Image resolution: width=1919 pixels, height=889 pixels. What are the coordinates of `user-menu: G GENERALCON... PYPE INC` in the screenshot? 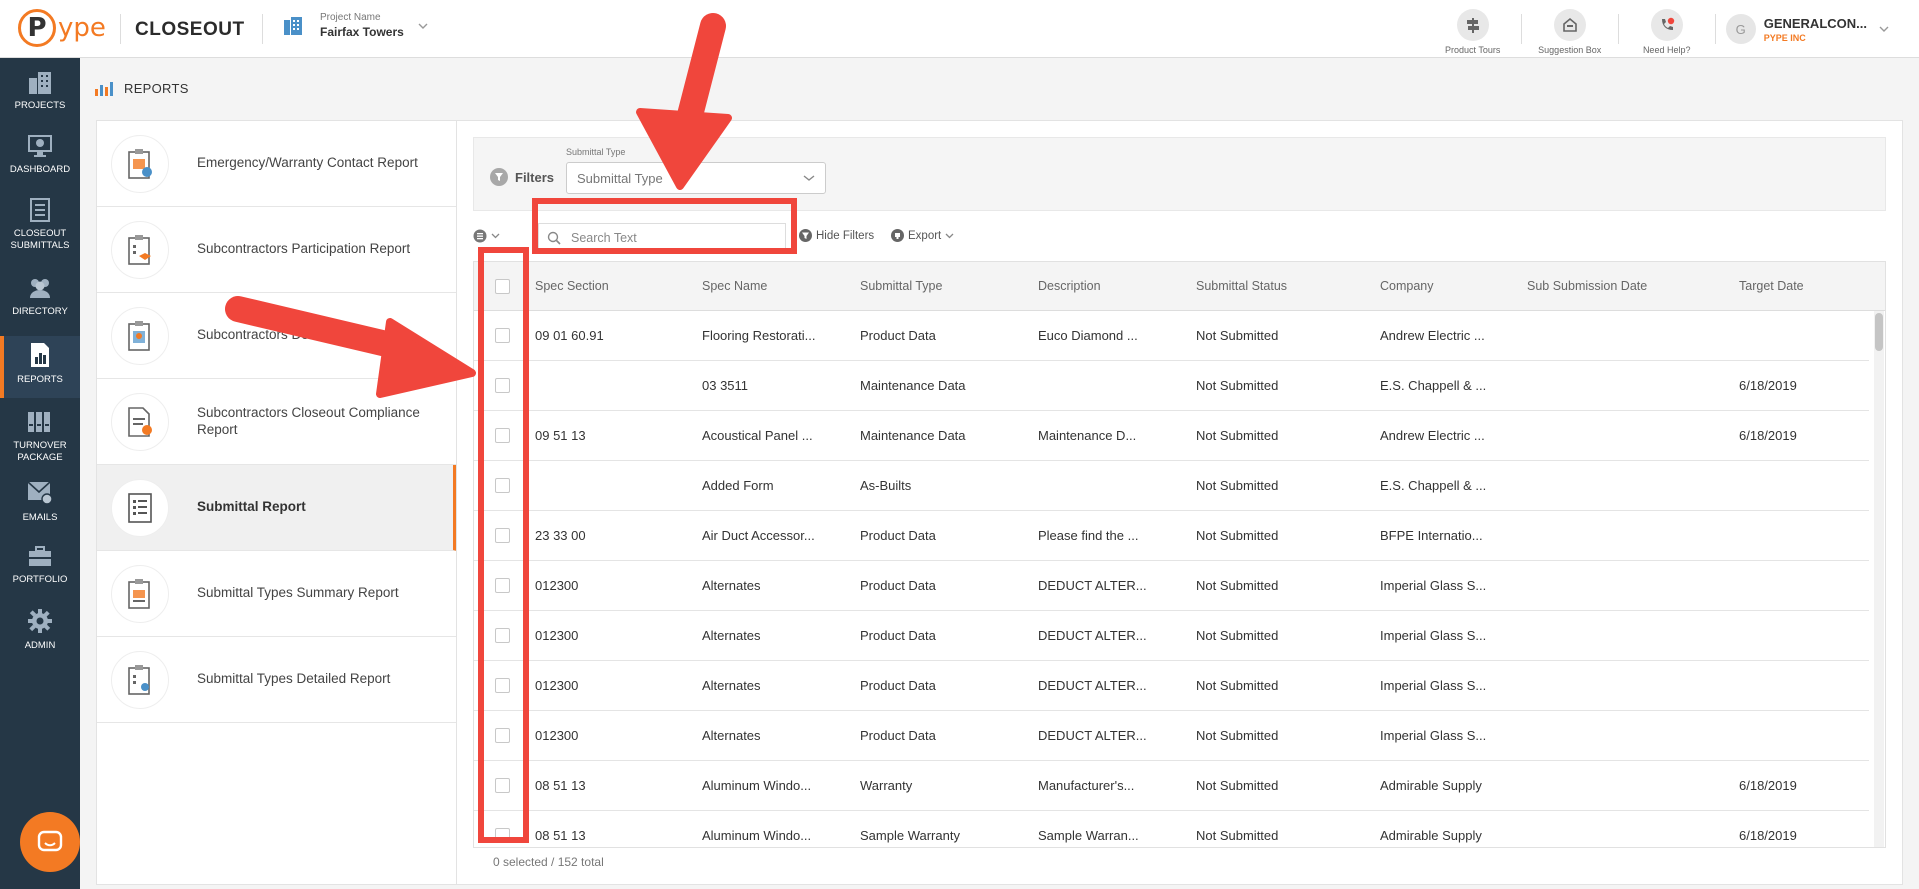 It's located at (1817, 29).